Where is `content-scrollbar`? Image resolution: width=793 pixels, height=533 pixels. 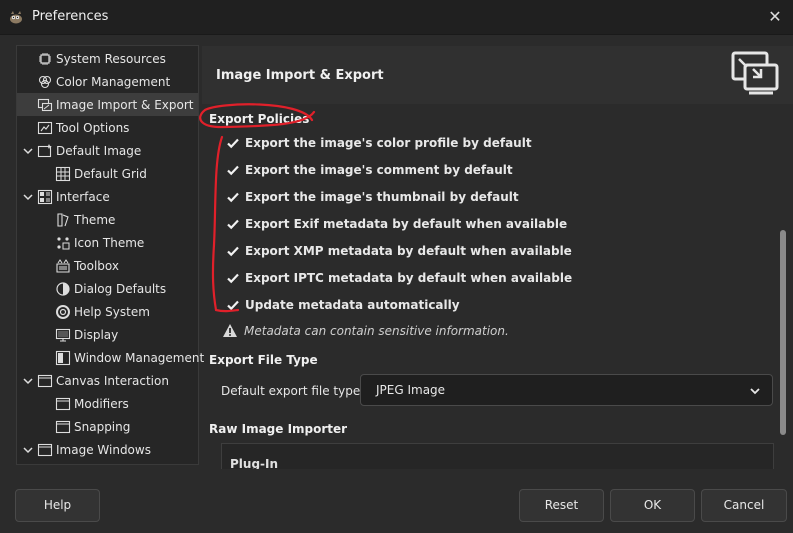 content-scrollbar is located at coordinates (783, 289).